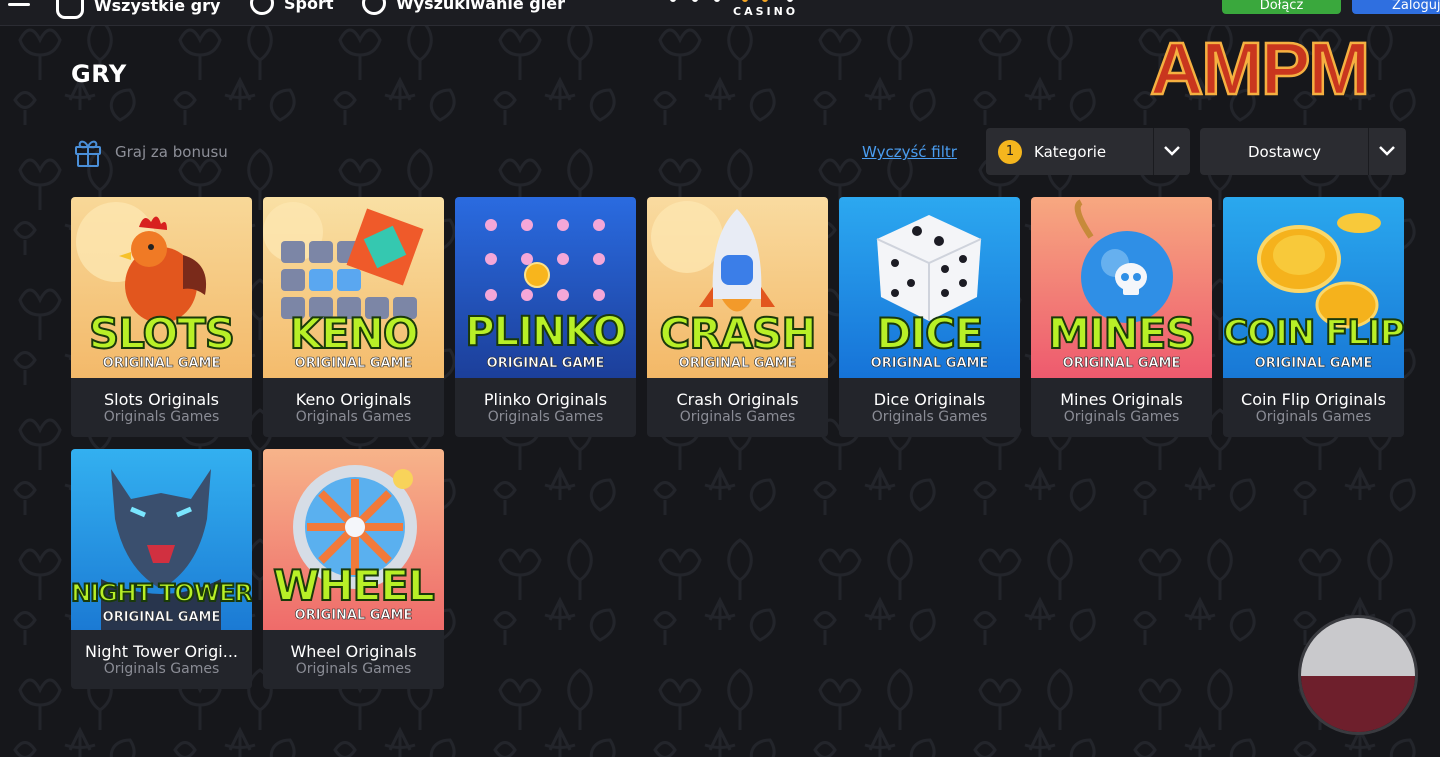 This screenshot has height=757, width=1440. I want to click on nav-all-games: Wszystkie gry, so click(138, 9).